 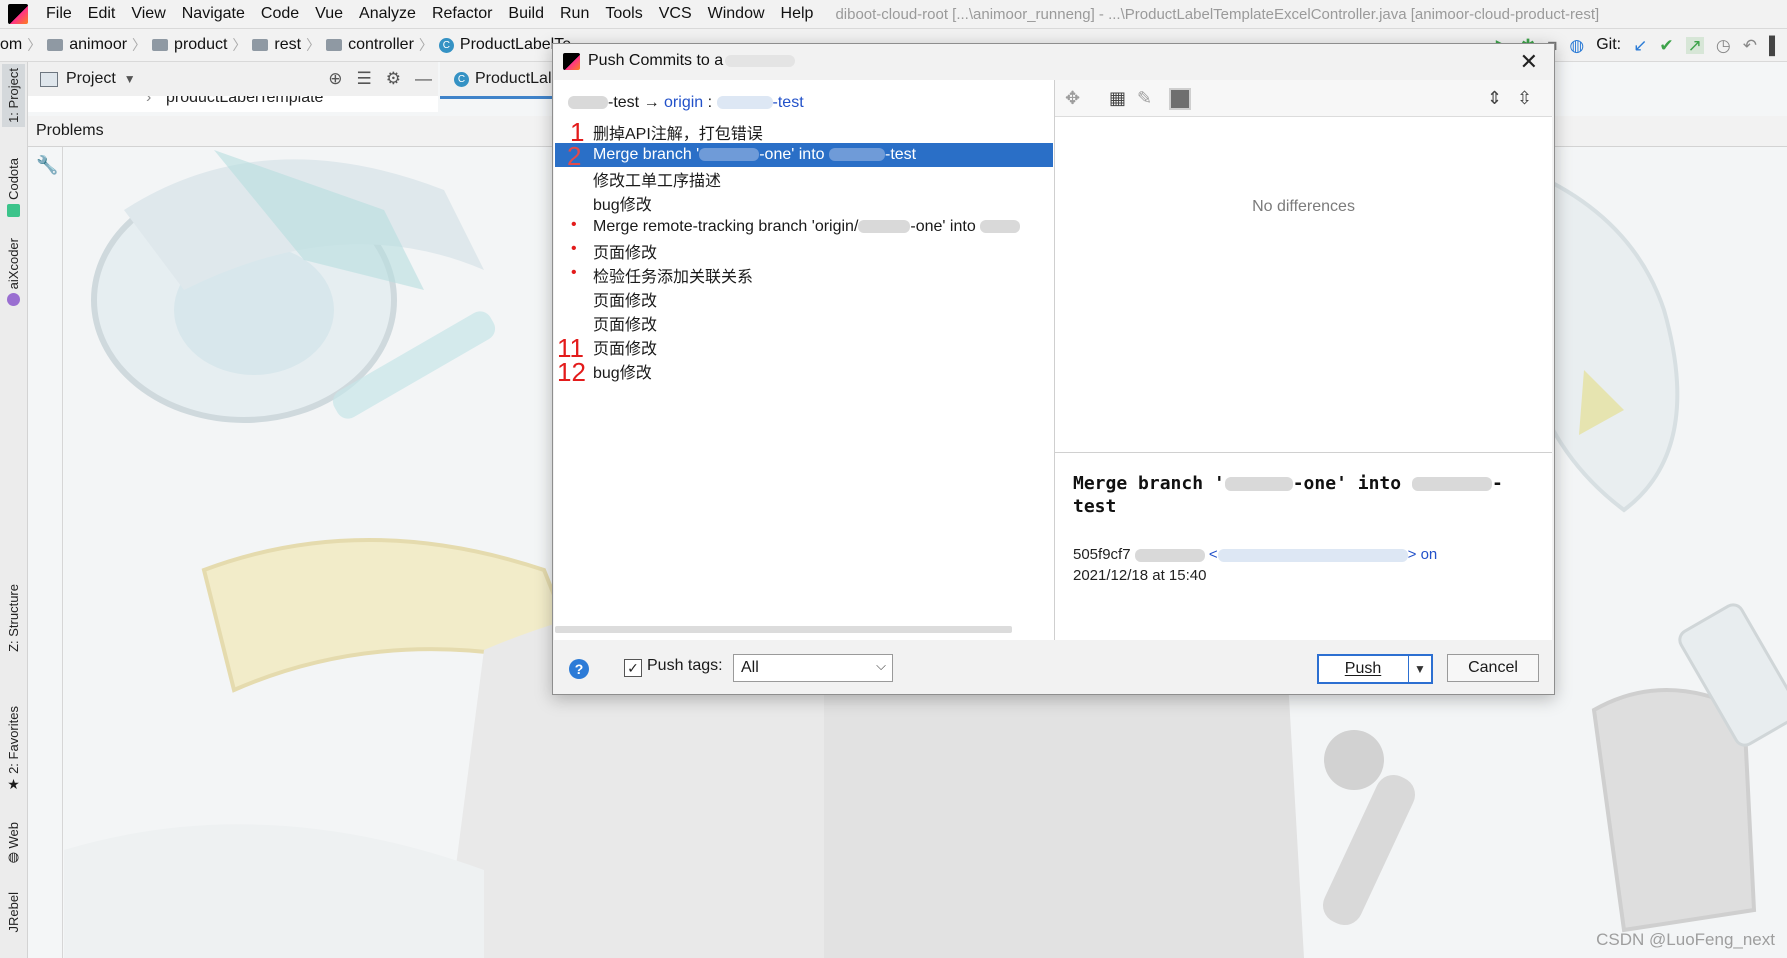 I want to click on tool-tab-favorites: 2: Favorites ★, so click(x=13, y=749).